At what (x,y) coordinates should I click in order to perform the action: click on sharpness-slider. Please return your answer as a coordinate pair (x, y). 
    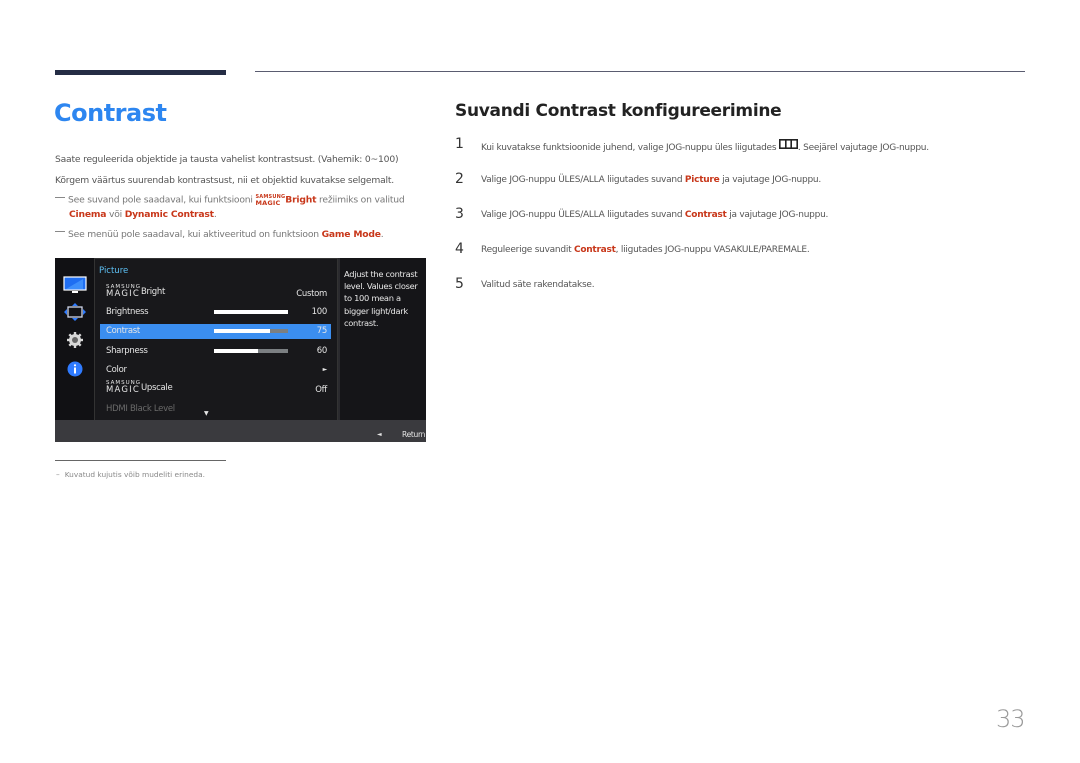
    Looking at the image, I should click on (251, 351).